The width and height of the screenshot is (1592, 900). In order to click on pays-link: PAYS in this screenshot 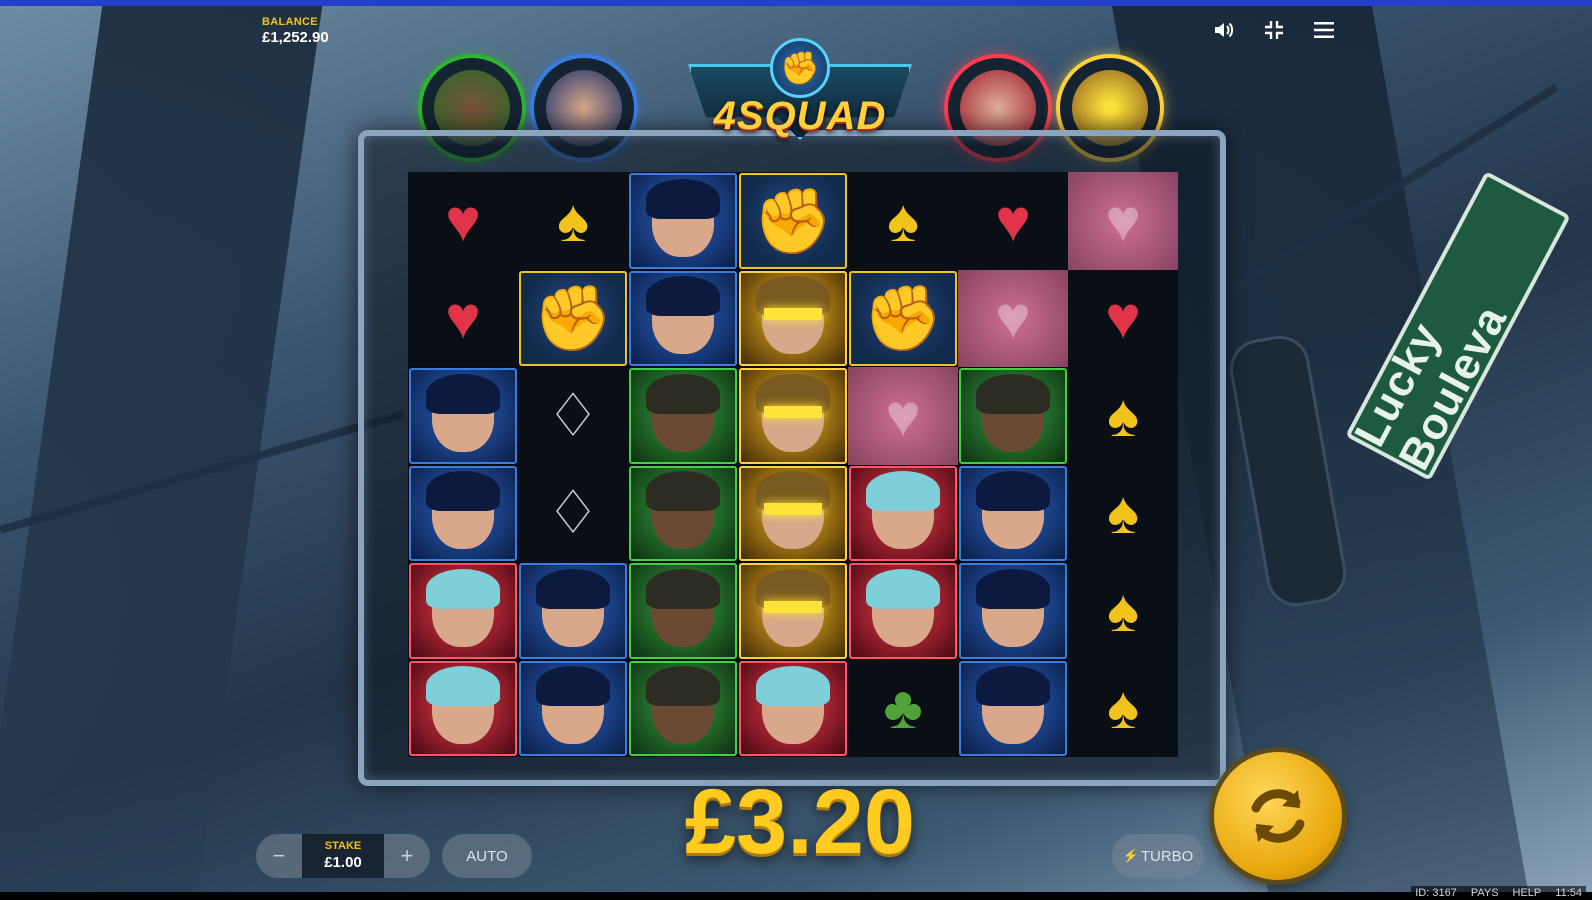, I will do `click(1485, 893)`.